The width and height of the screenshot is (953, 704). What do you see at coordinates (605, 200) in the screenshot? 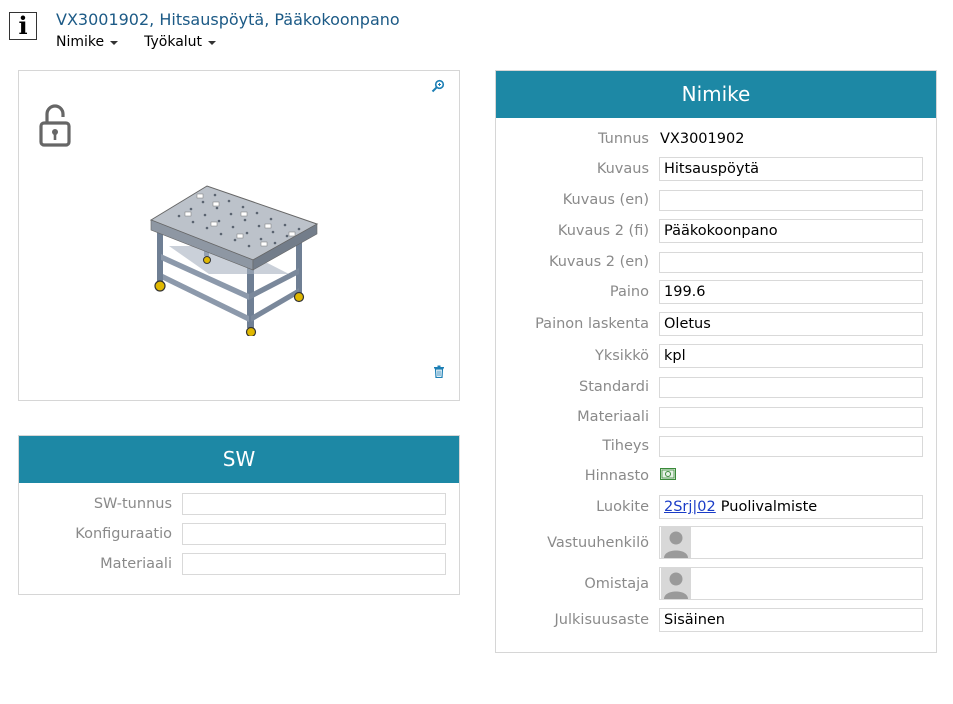
I see `field-label: Kuvaus (en)` at bounding box center [605, 200].